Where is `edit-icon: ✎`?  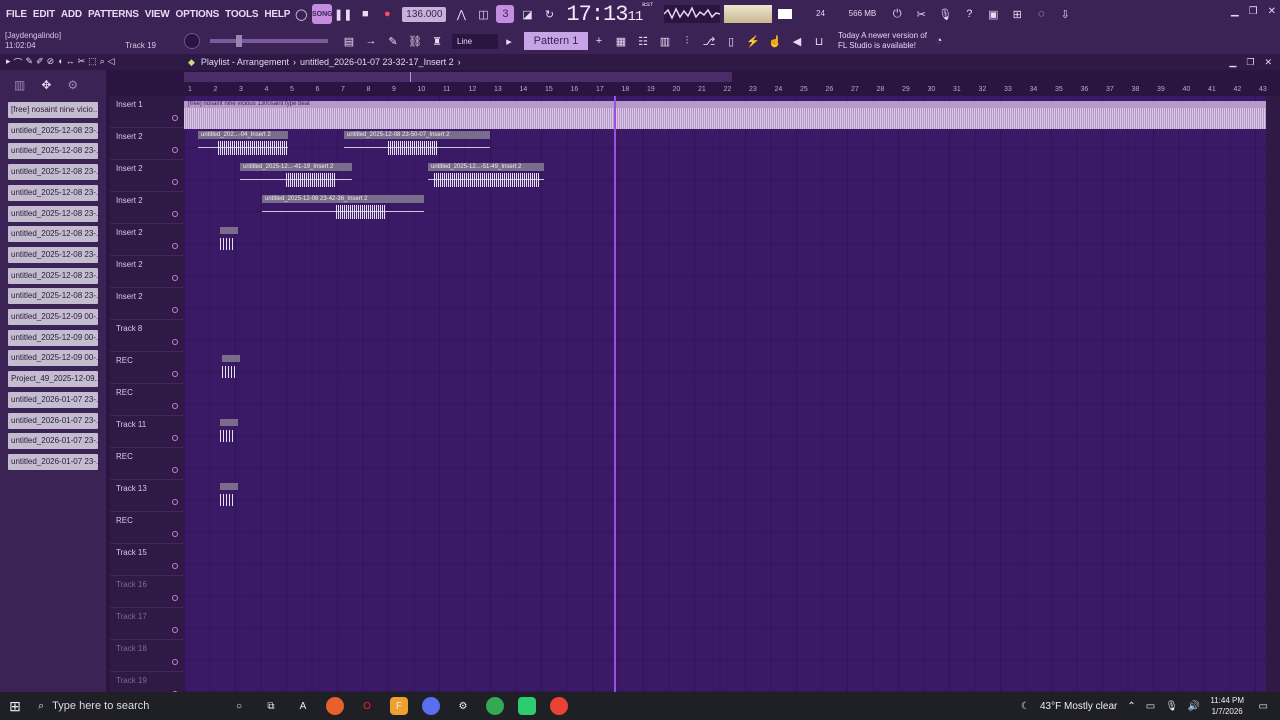 edit-icon: ✎ is located at coordinates (393, 41).